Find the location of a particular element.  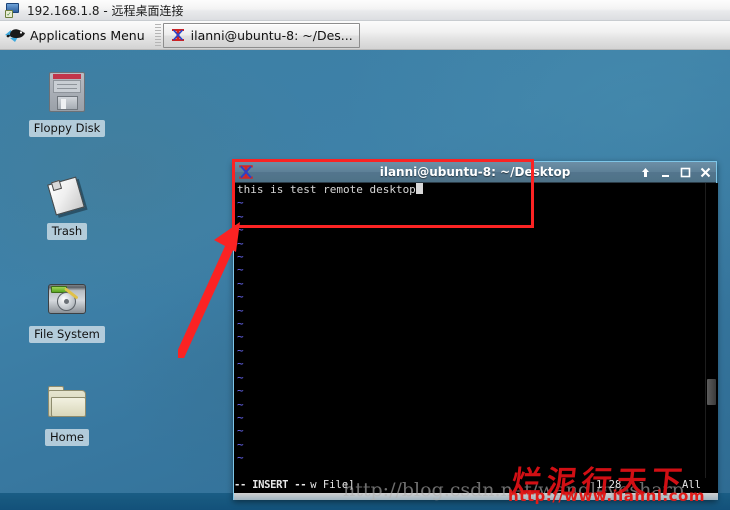

panel-separator is located at coordinates (157, 35).